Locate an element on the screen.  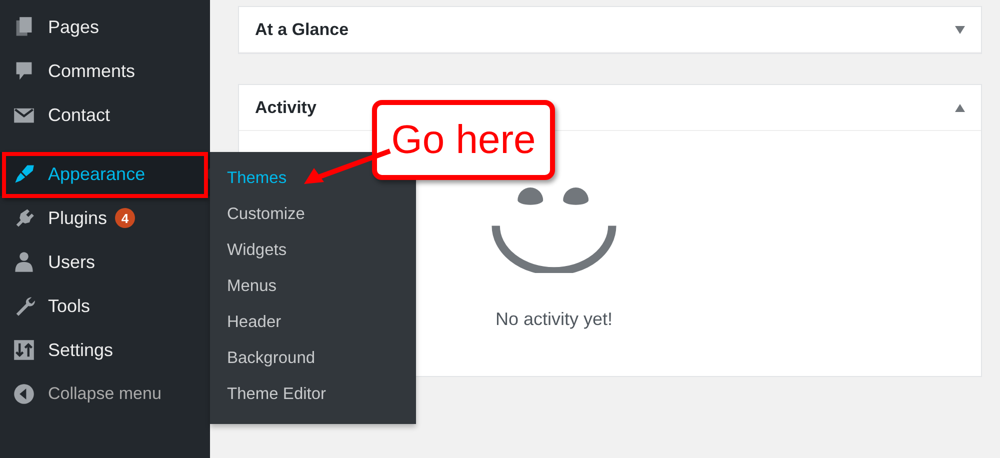
user-icon is located at coordinates (24, 262).